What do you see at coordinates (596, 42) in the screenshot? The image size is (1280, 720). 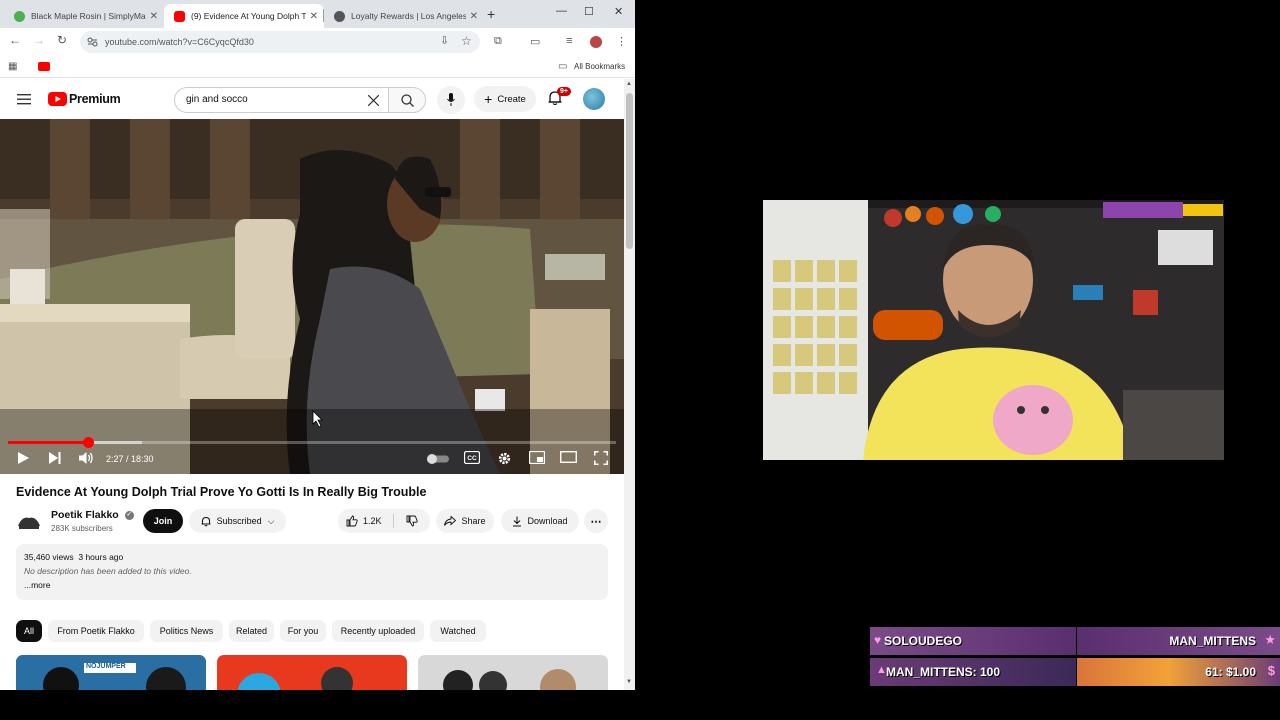 I see `profile-avatar-icon` at bounding box center [596, 42].